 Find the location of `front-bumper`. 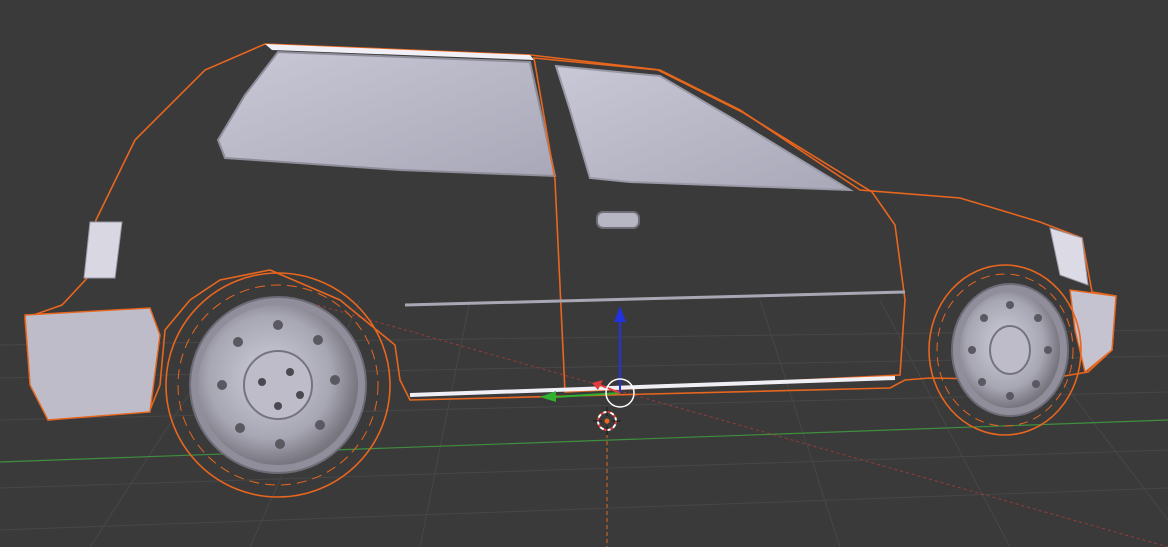

front-bumper is located at coordinates (1093, 331).